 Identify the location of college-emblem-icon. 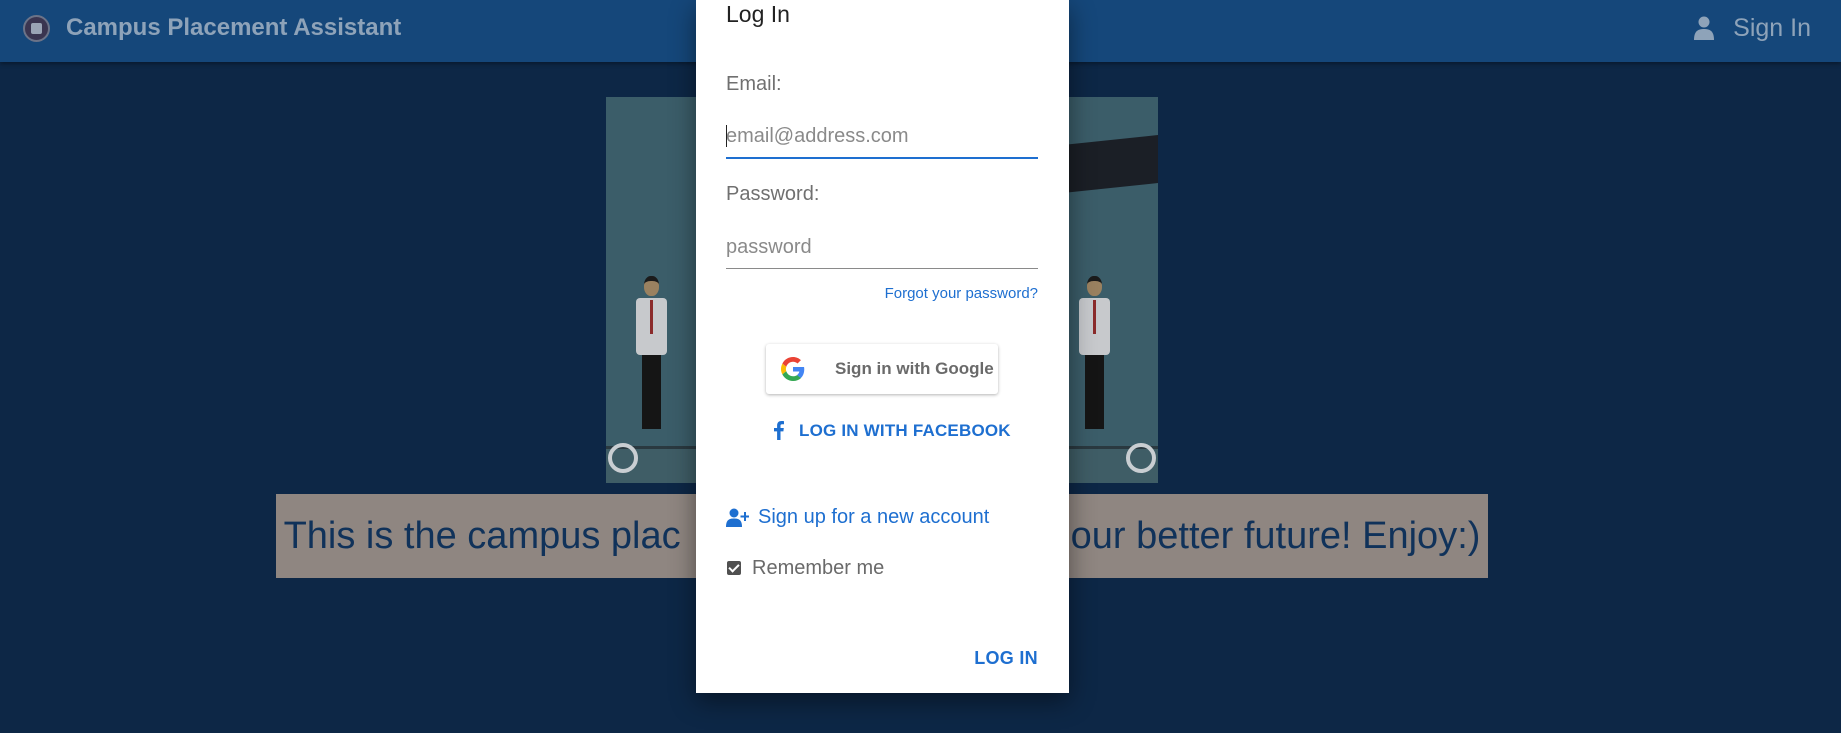
(36, 28).